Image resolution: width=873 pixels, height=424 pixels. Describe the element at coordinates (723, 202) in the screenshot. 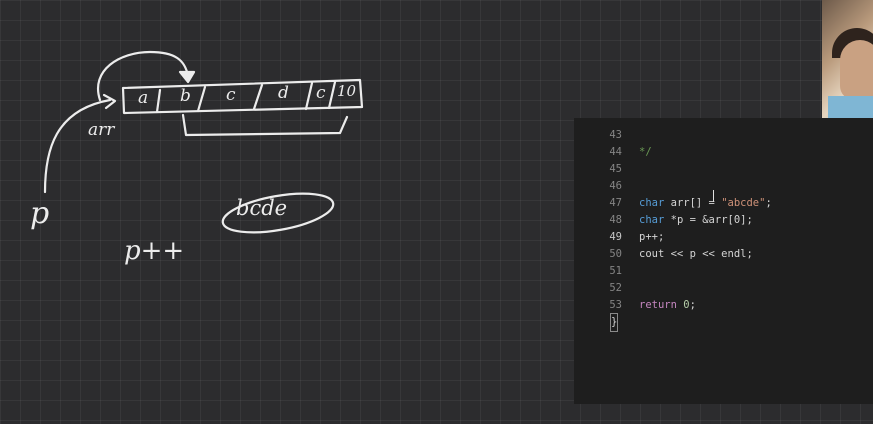

I see `code-line: 47 char *p = &arr[0];` at that location.